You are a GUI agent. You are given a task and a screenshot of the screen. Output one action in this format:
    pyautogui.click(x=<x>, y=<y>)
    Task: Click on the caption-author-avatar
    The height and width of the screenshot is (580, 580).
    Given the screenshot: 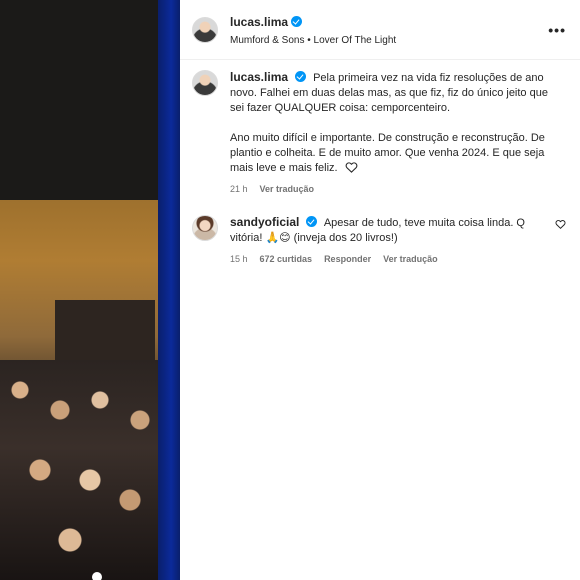 What is the action you would take?
    pyautogui.click(x=205, y=83)
    